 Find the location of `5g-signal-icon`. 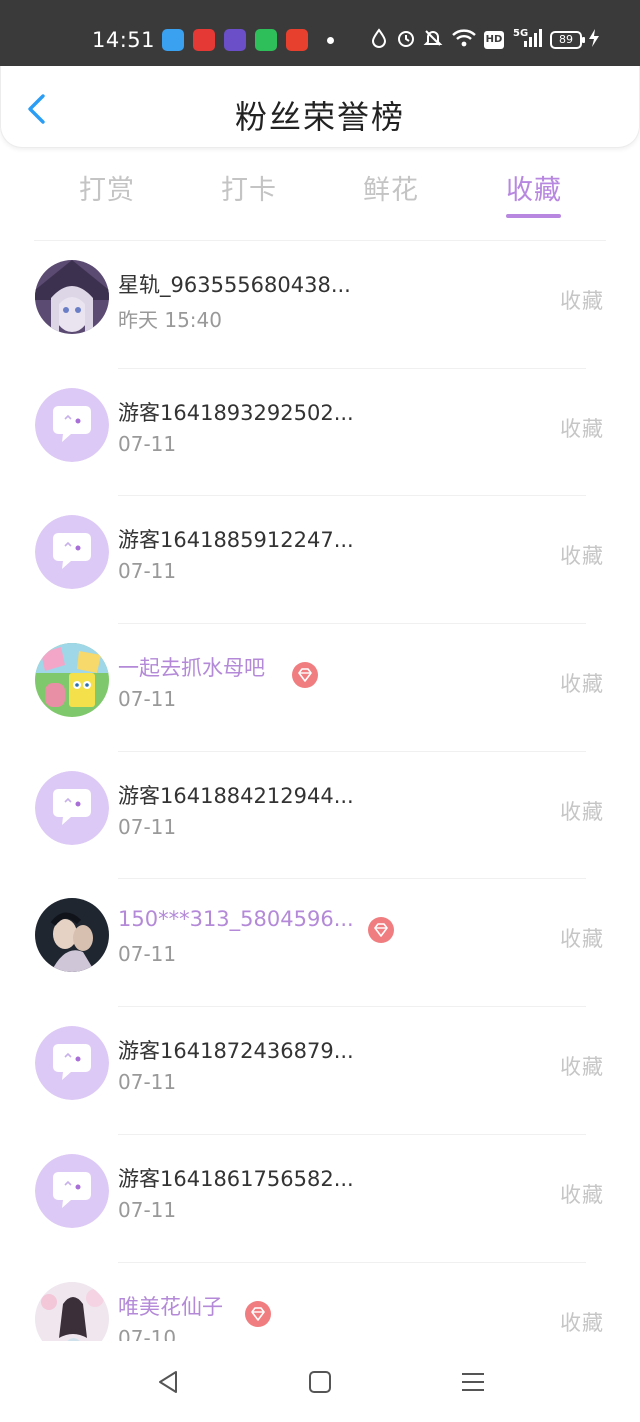

5g-signal-icon is located at coordinates (532, 41).